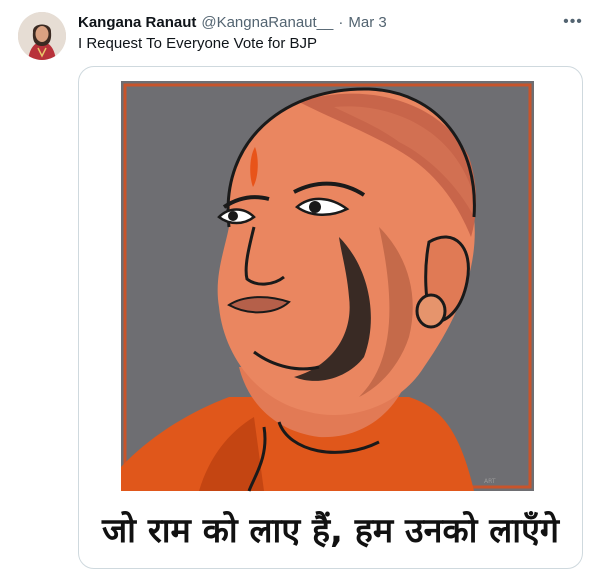 This screenshot has height=576, width=594. Describe the element at coordinates (573, 22) in the screenshot. I see `more-options-icon: •••` at that location.